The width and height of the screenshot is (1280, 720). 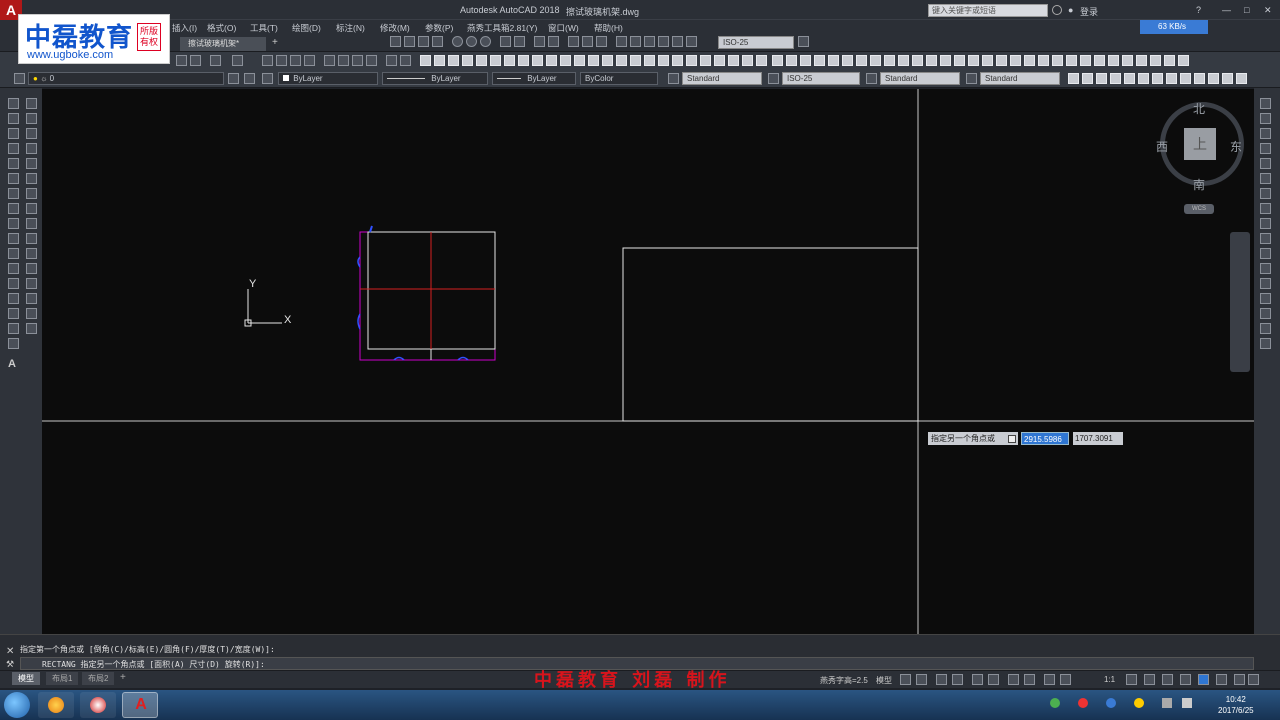 I want to click on yx-tool-6-icon, so click(x=495, y=60).